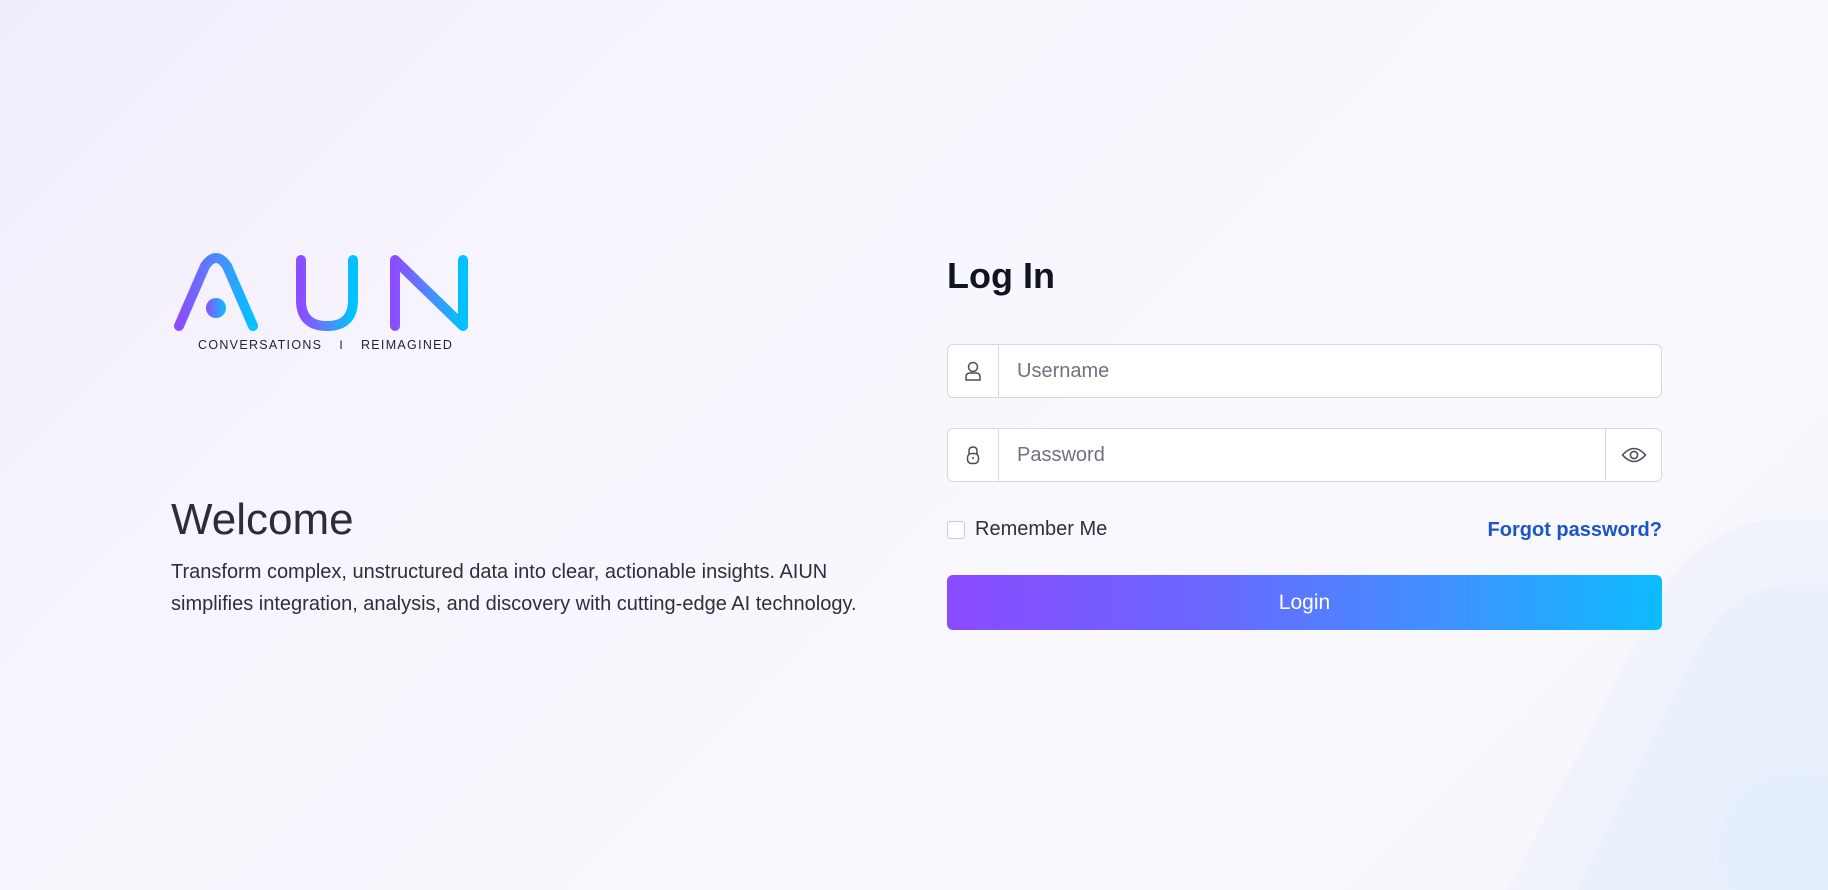 Image resolution: width=1828 pixels, height=890 pixels. I want to click on brand-block: CONVERSATIONS I REIMAGINED, so click(521, 302).